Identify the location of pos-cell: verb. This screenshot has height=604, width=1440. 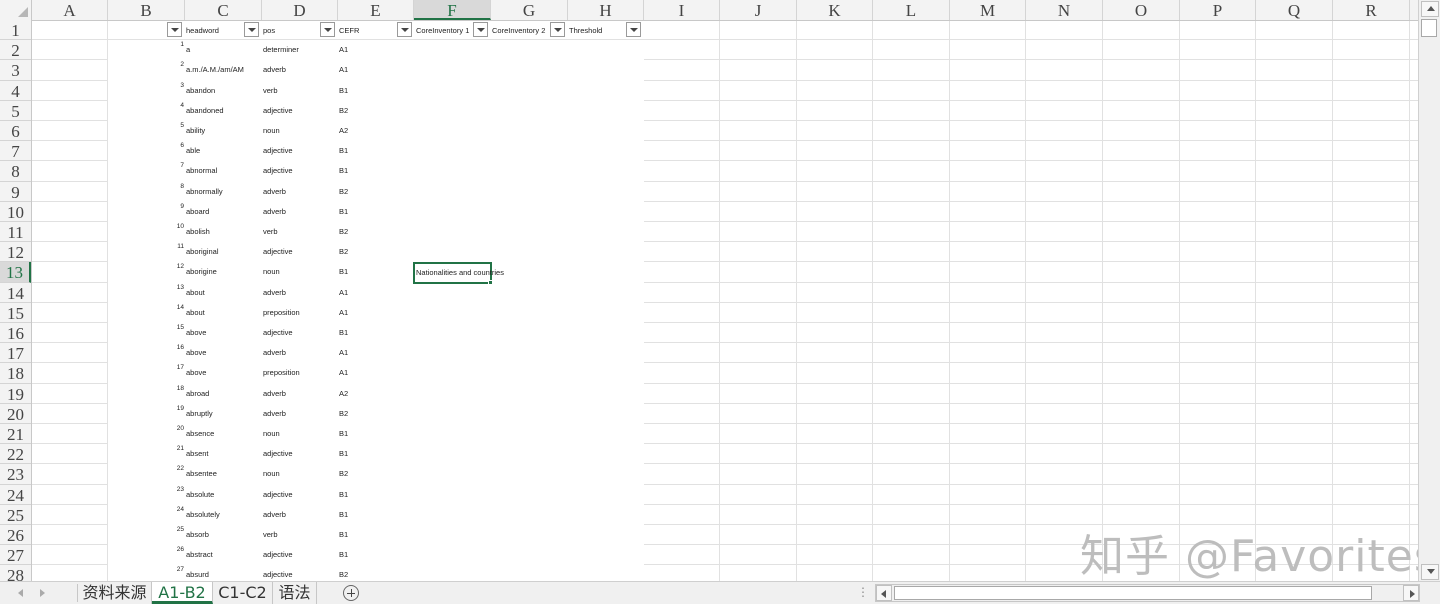
(270, 91).